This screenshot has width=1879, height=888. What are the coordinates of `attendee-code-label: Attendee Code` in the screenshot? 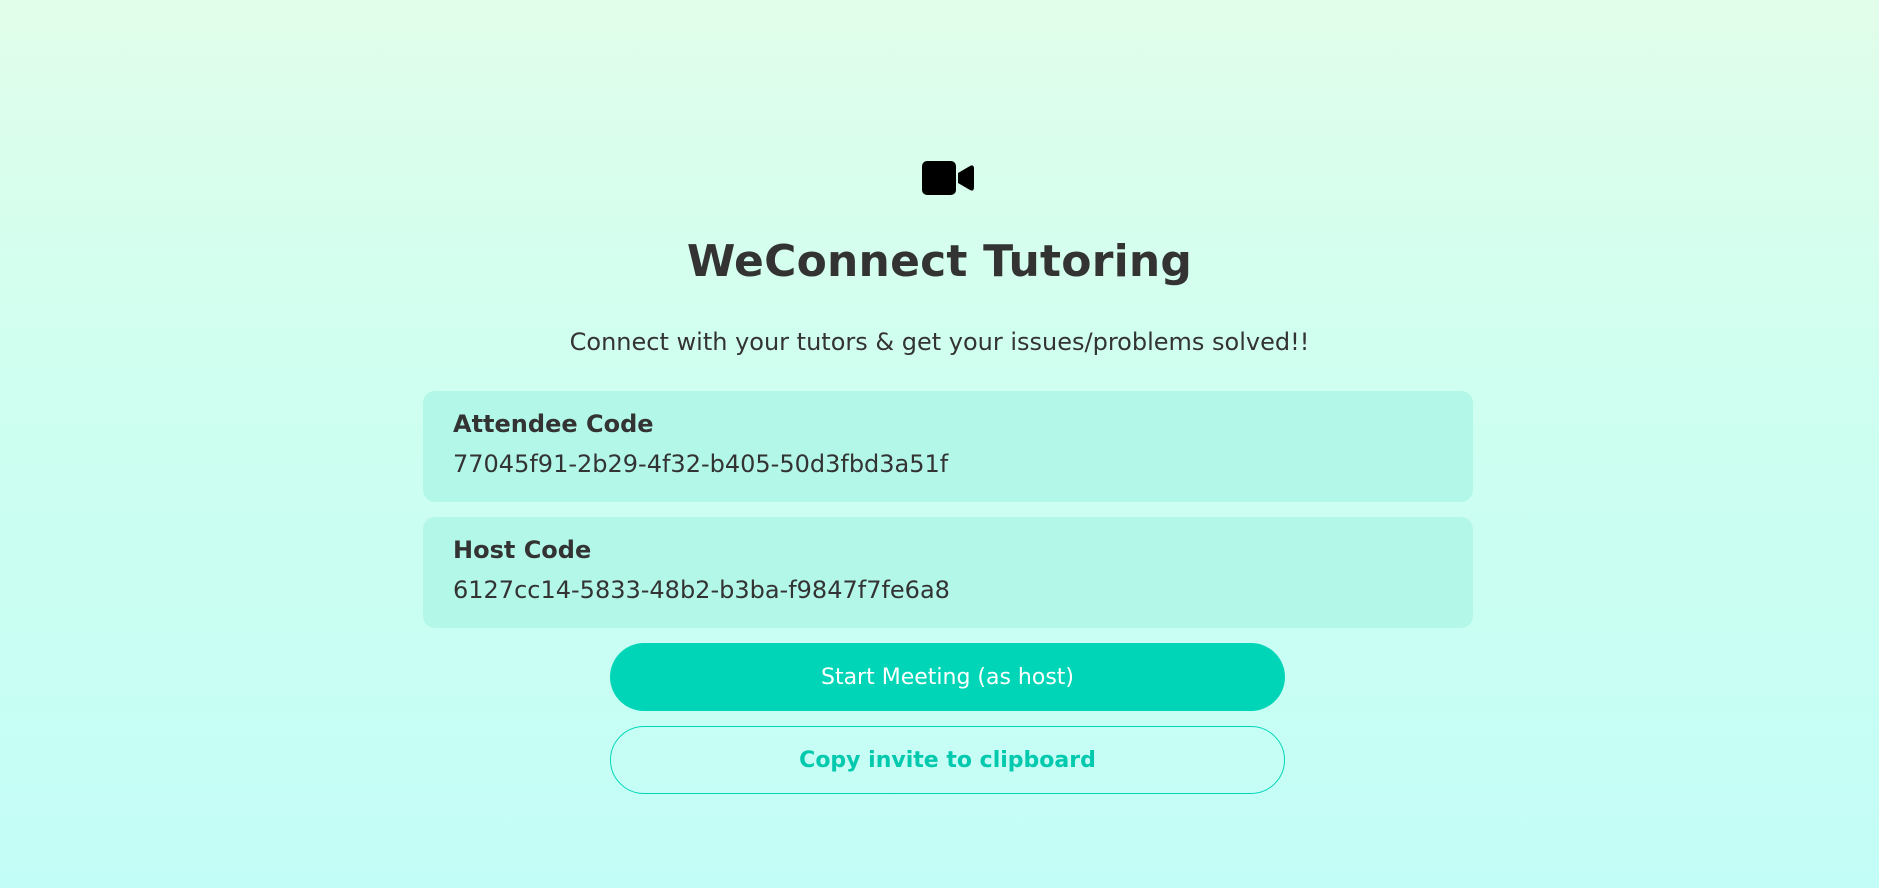 It's located at (553, 424).